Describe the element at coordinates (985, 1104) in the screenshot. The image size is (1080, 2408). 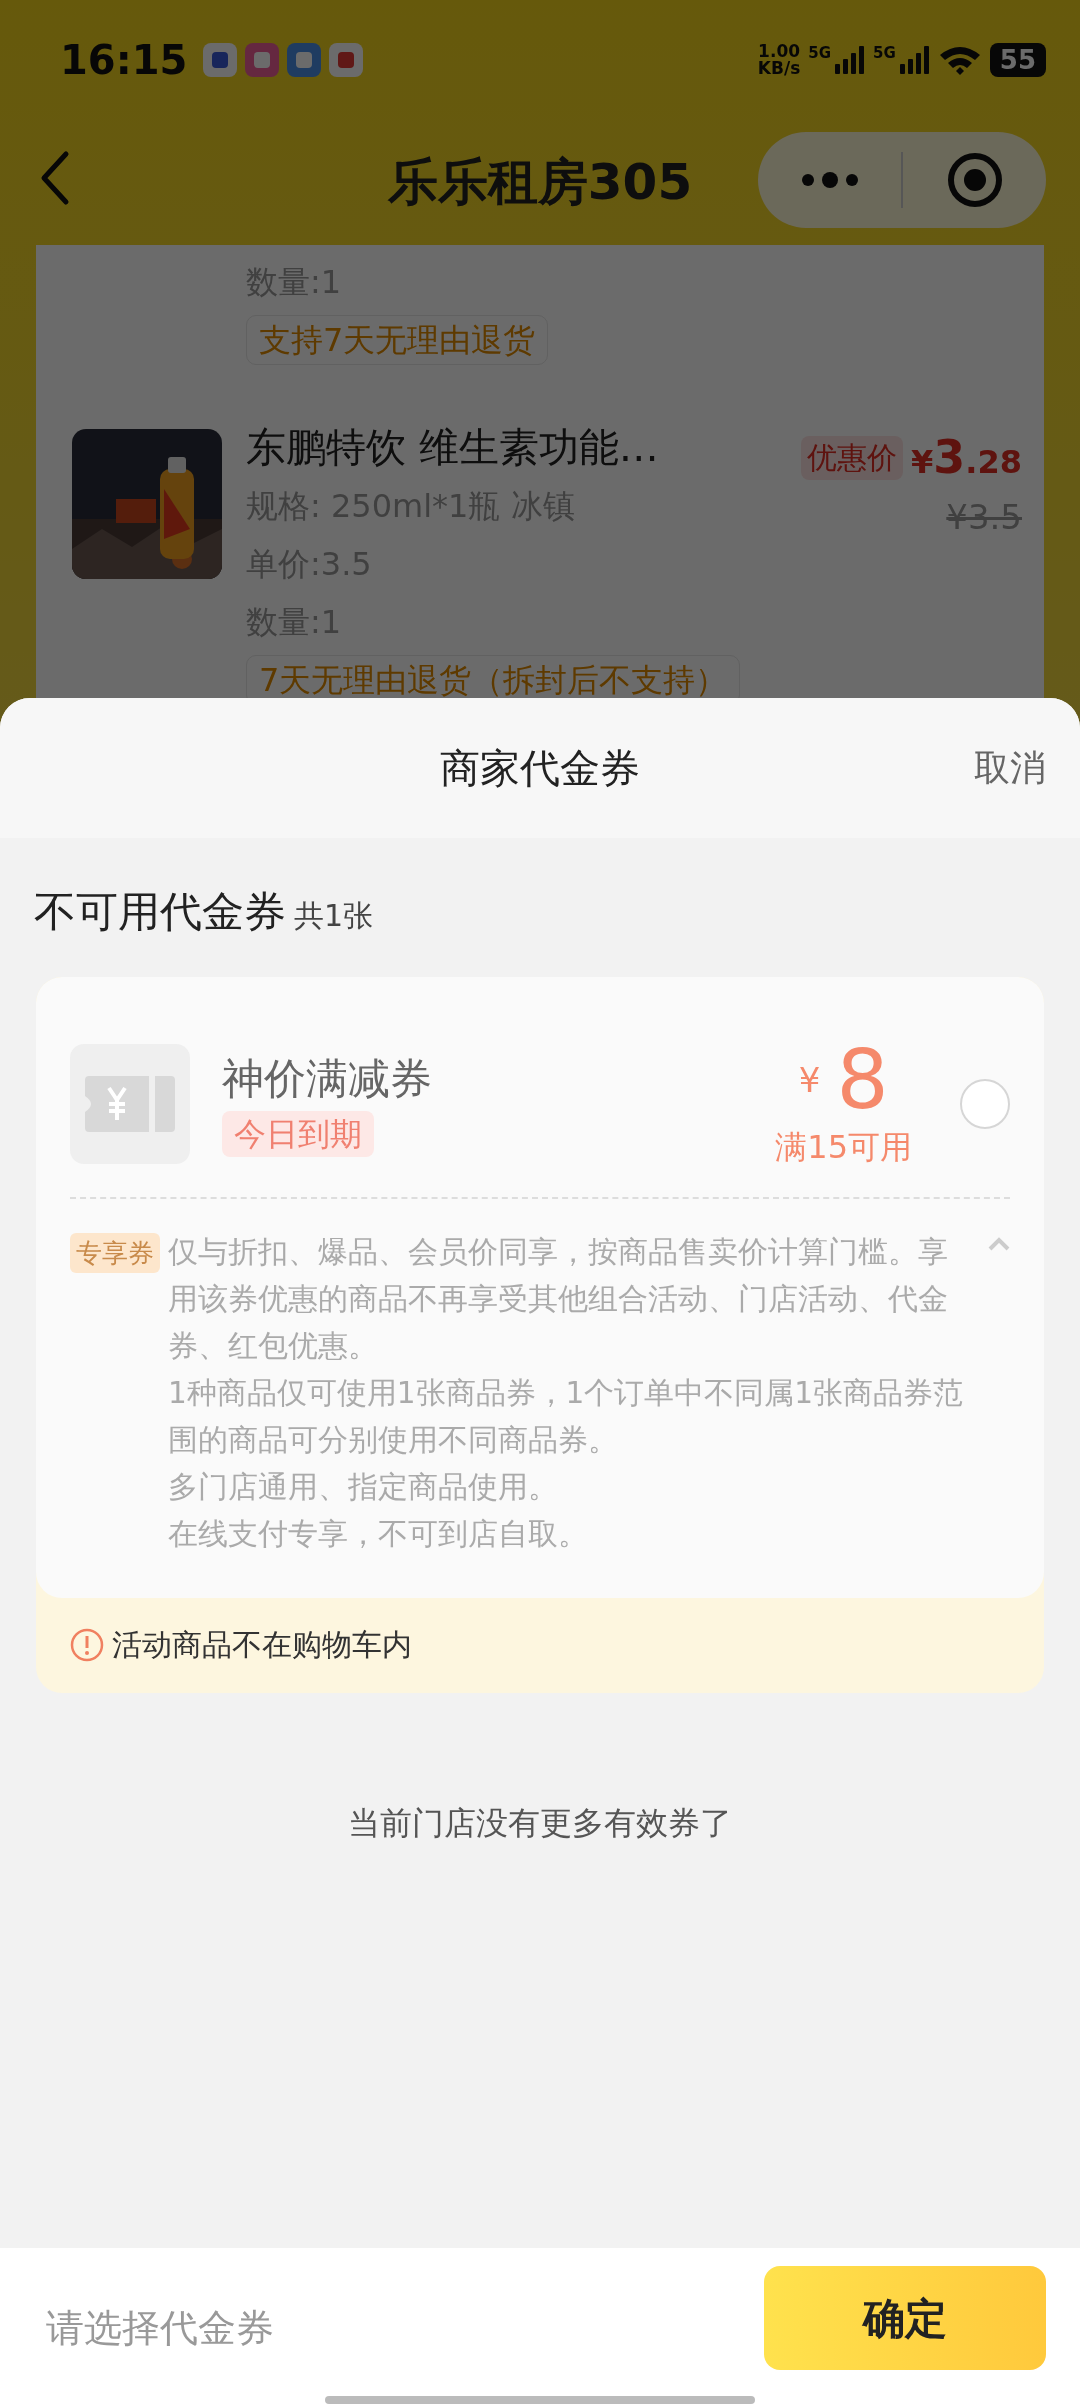
I see `radio-button` at that location.